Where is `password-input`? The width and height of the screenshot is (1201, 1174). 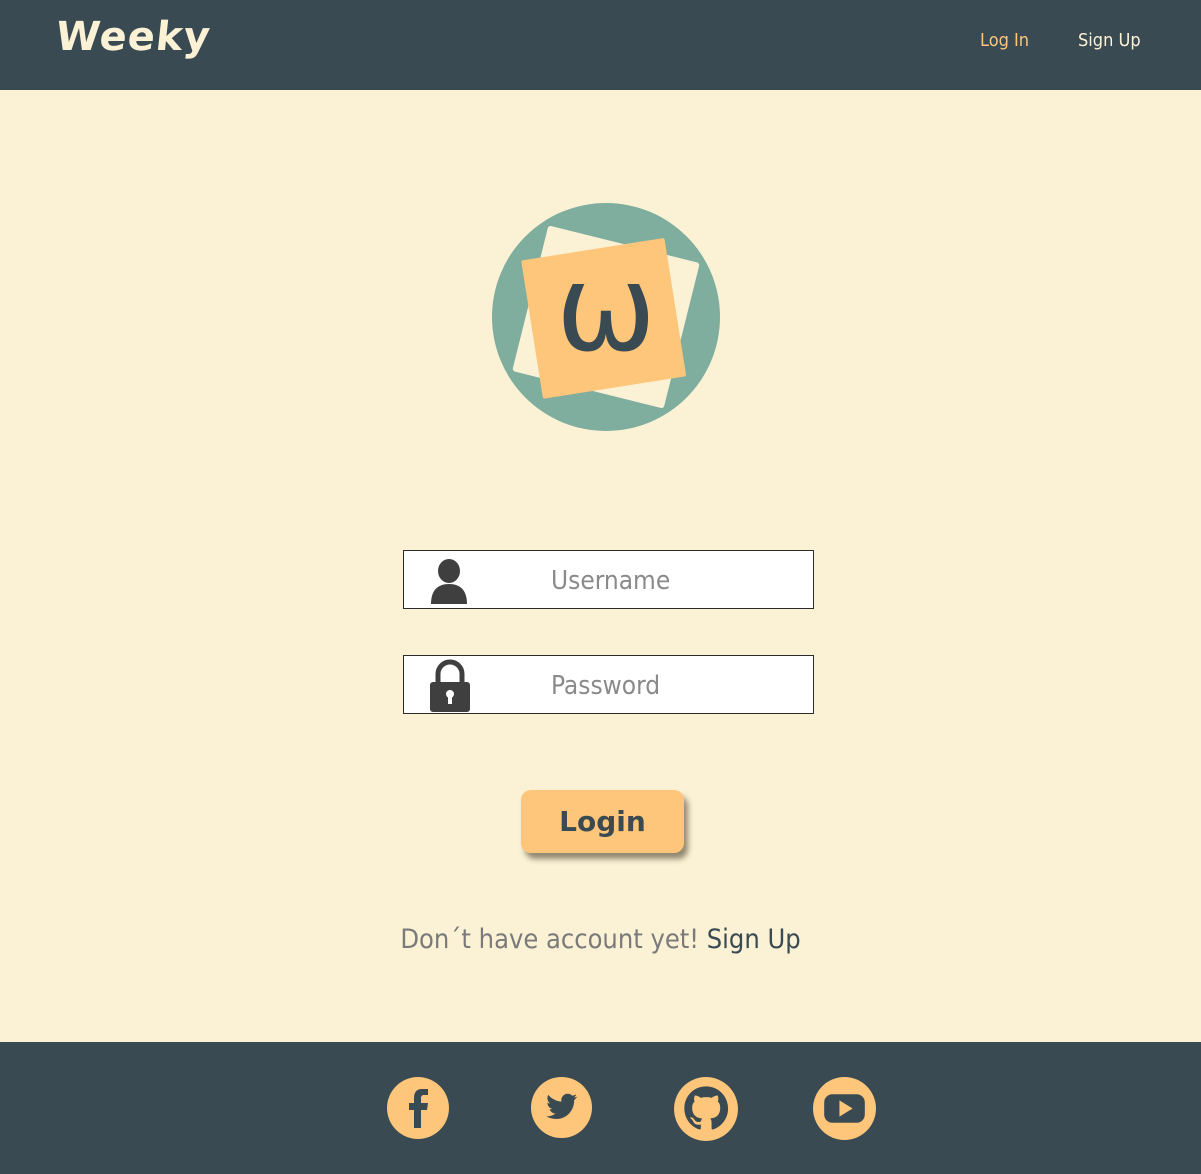
password-input is located at coordinates (676, 686).